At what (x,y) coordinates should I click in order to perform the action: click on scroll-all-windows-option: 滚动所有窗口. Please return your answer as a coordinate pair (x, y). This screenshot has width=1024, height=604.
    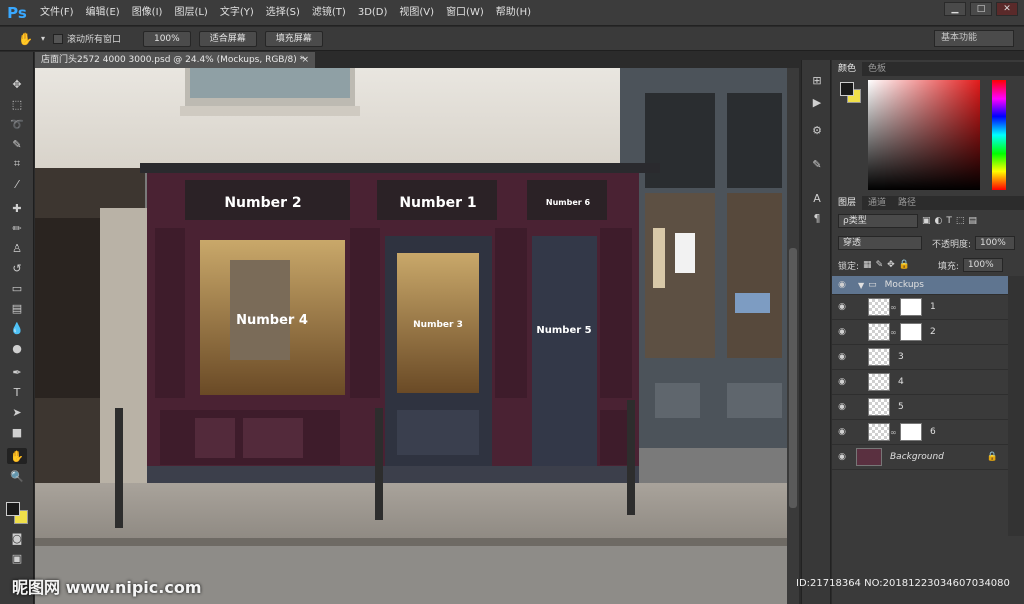
    Looking at the image, I should click on (86, 38).